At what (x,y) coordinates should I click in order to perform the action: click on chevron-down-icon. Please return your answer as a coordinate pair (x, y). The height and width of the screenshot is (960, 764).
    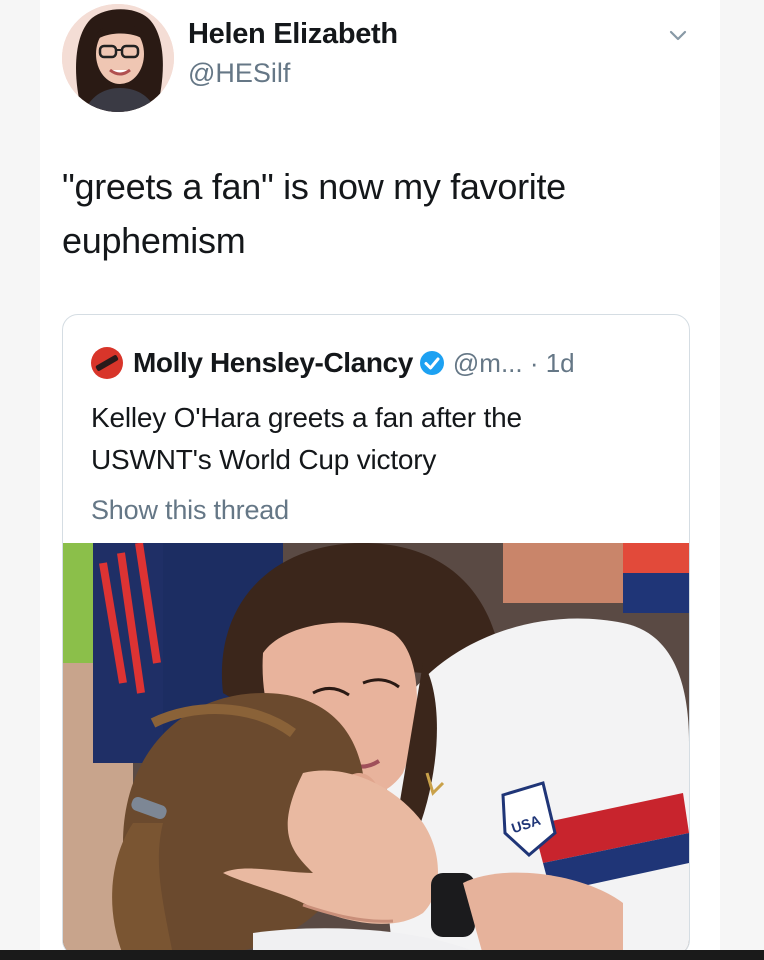
    Looking at the image, I should click on (678, 36).